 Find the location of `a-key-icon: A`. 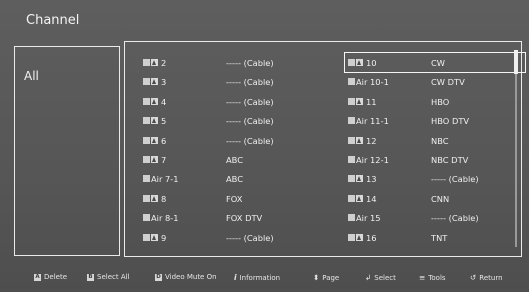

a-key-icon: A is located at coordinates (37, 277).